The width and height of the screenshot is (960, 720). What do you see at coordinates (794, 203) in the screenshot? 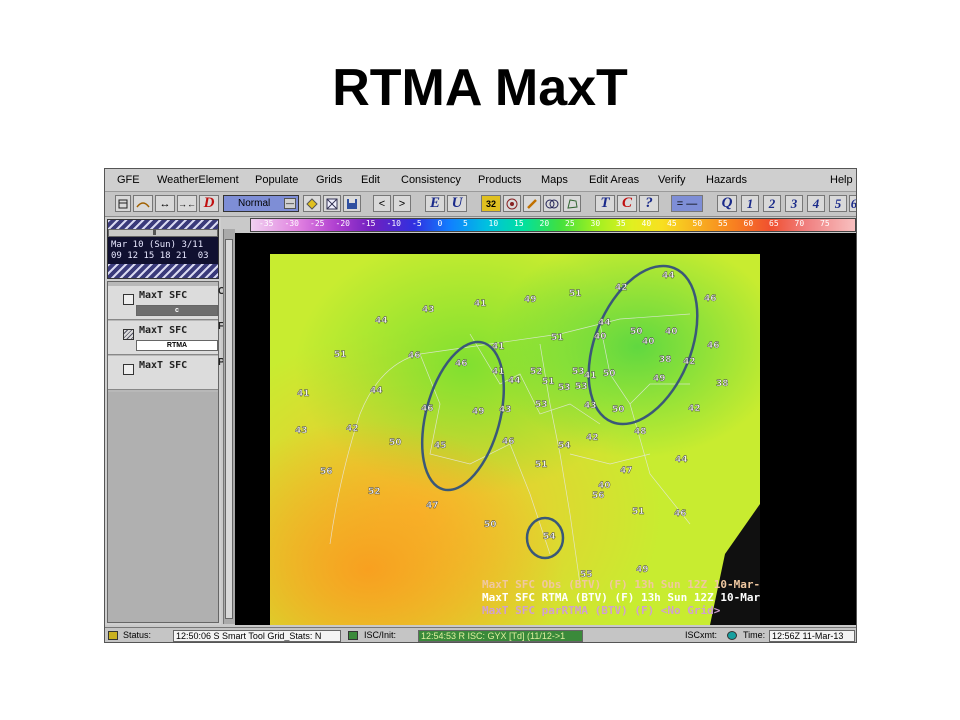
I see `preset-3-button: 3` at bounding box center [794, 203].